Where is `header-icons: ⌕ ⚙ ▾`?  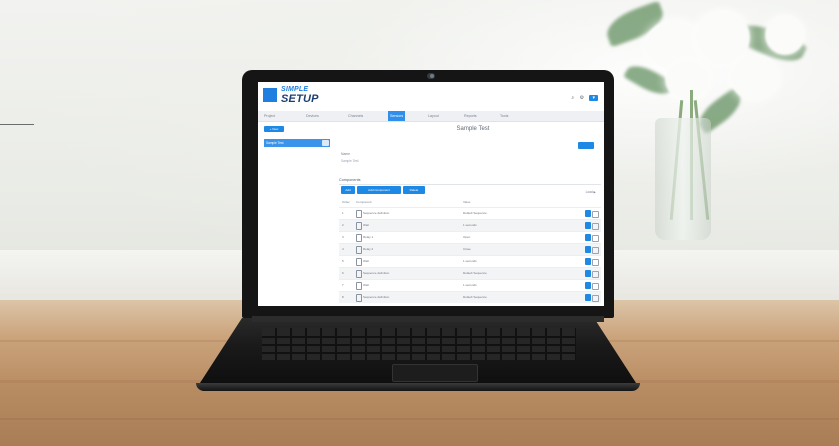
header-icons: ⌕ ⚙ ▾ is located at coordinates (582, 98).